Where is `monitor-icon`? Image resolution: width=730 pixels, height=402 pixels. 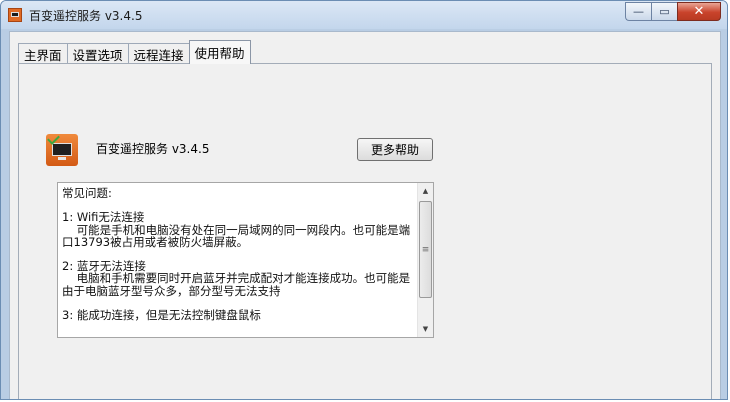 monitor-icon is located at coordinates (62, 149).